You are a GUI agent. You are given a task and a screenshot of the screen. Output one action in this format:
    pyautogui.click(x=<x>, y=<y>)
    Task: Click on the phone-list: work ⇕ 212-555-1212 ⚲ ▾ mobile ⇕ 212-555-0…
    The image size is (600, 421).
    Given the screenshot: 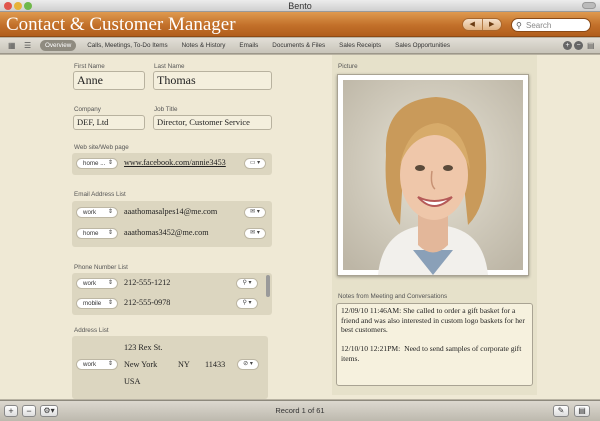 What is the action you would take?
    pyautogui.click(x=172, y=294)
    